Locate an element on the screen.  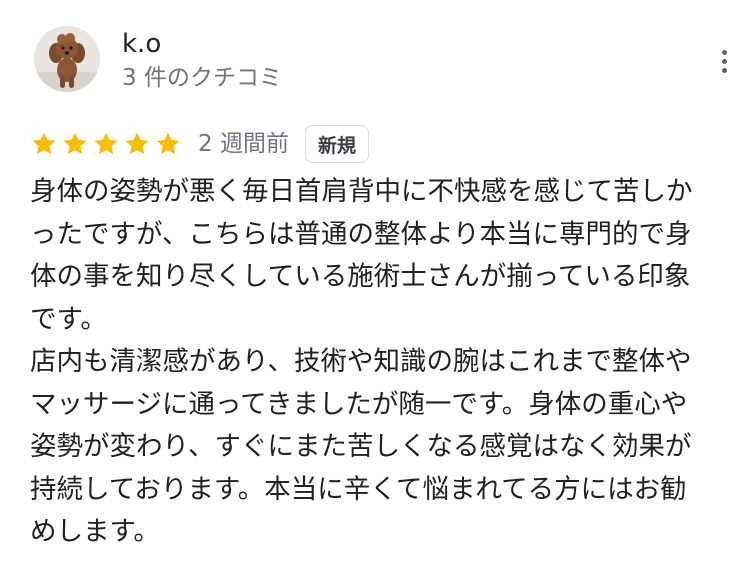
more-options-button is located at coordinates (724, 61).